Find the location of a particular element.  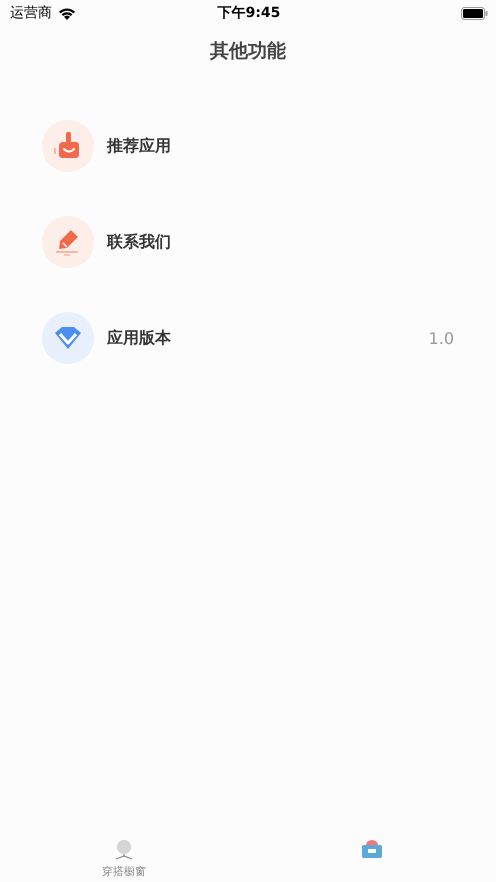

thumb-icon is located at coordinates (68, 146).